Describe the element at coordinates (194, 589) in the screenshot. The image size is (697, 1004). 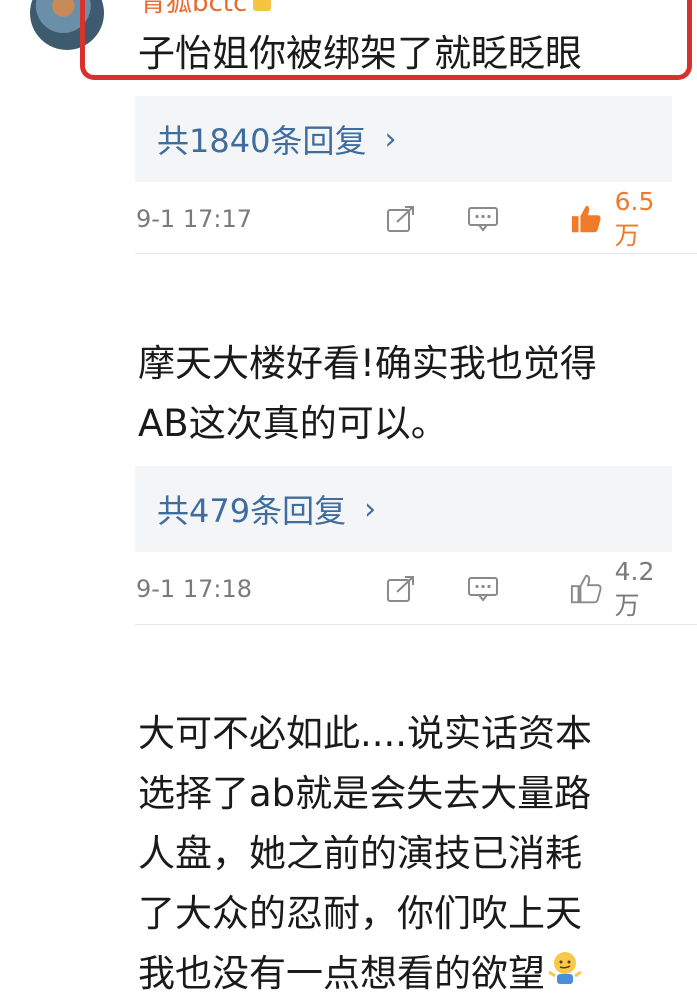
I see `comment-time: 9-1 17:18` at that location.